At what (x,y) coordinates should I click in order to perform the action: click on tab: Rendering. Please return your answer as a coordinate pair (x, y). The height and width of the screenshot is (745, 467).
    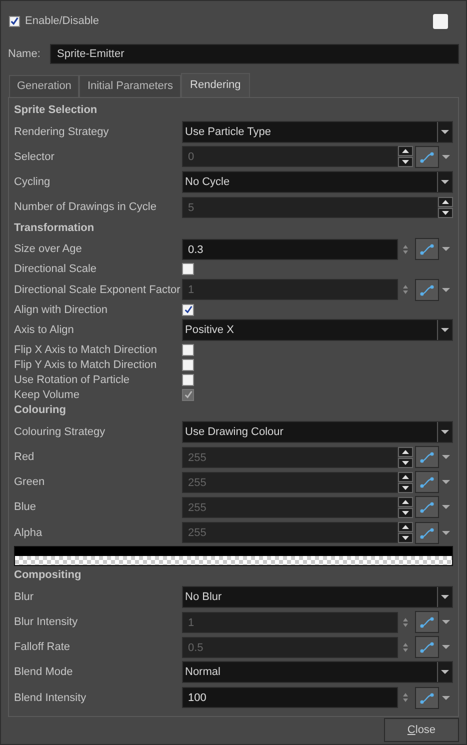
    Looking at the image, I should click on (215, 85).